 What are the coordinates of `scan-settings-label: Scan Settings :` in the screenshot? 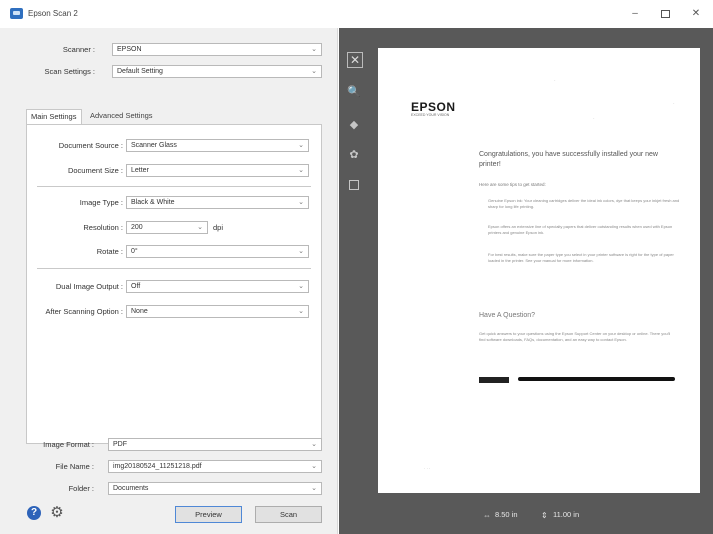 It's located at (69, 71).